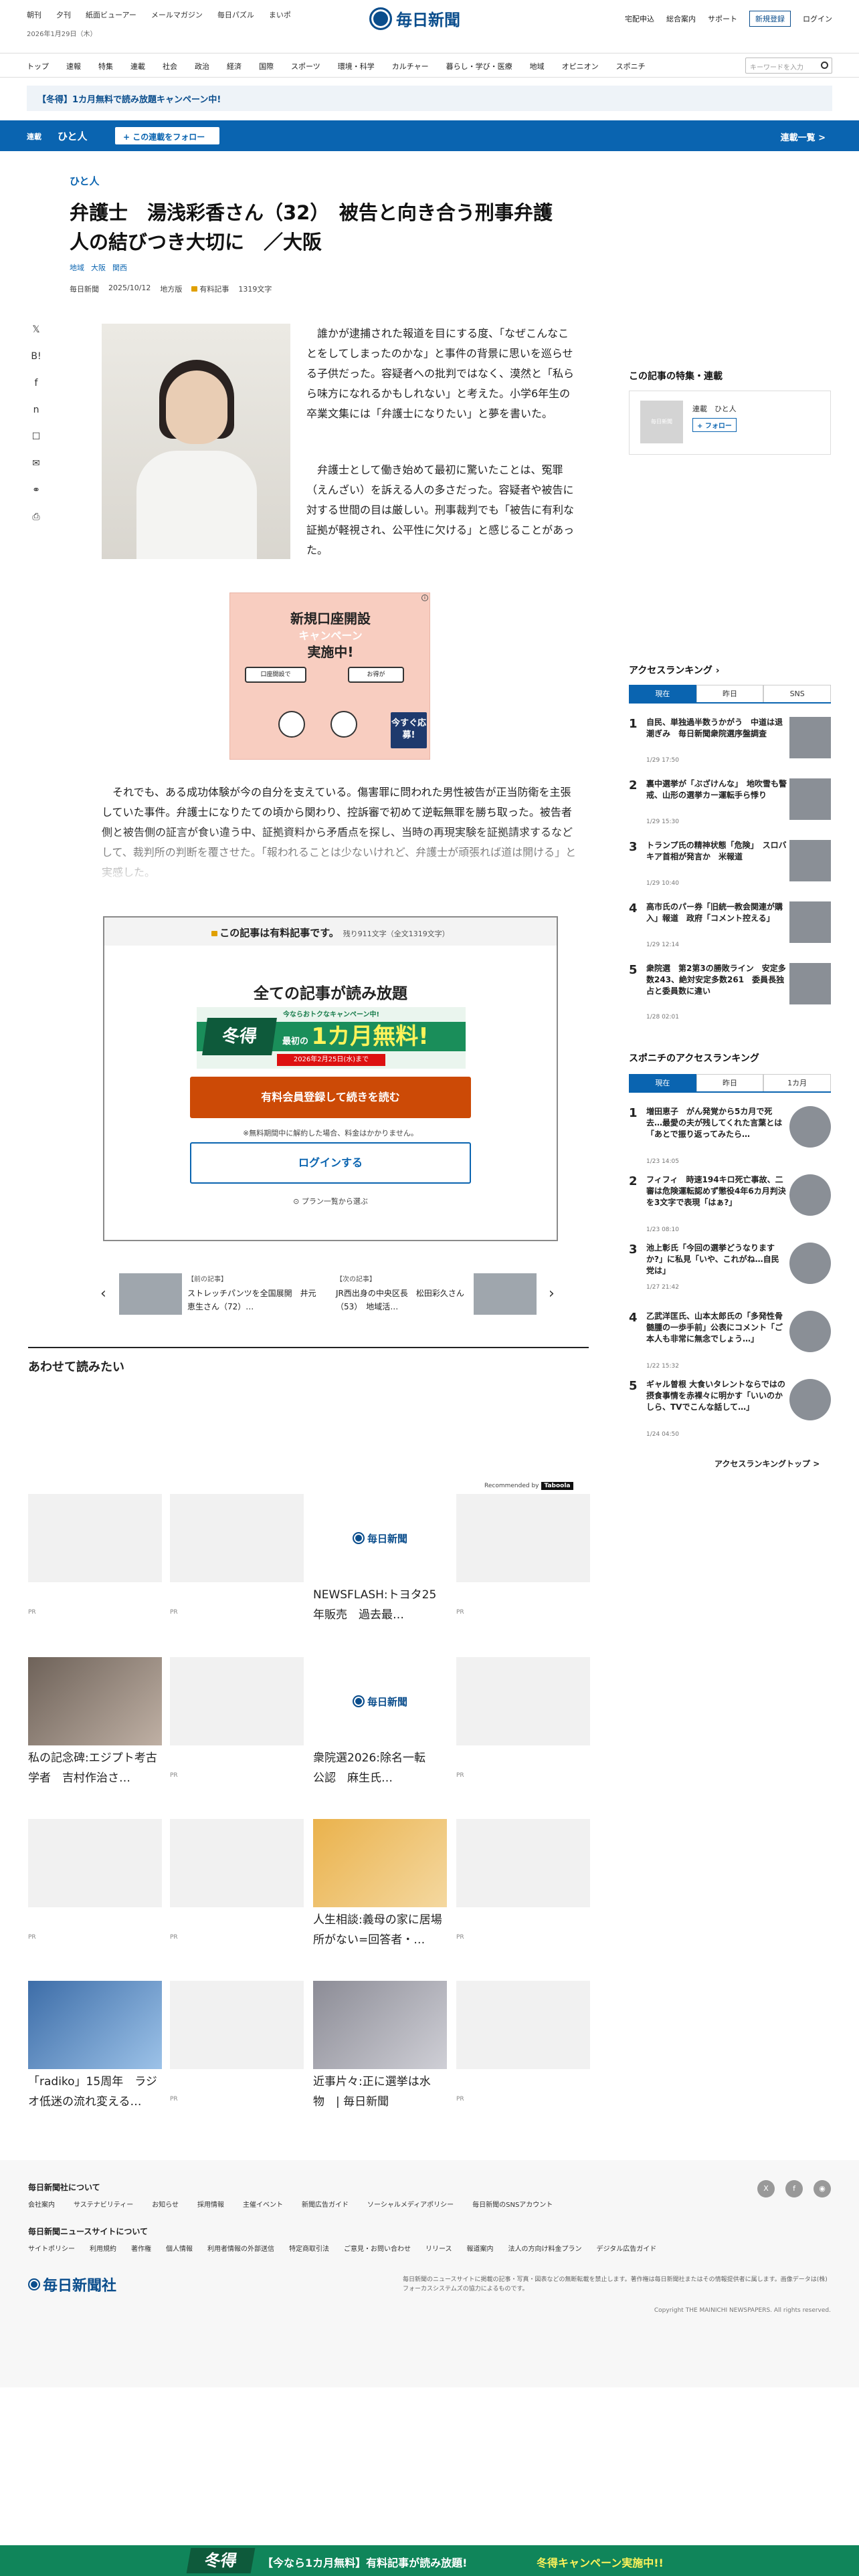 This screenshot has height=2576, width=859. I want to click on series-name: ひと人, so click(73, 136).